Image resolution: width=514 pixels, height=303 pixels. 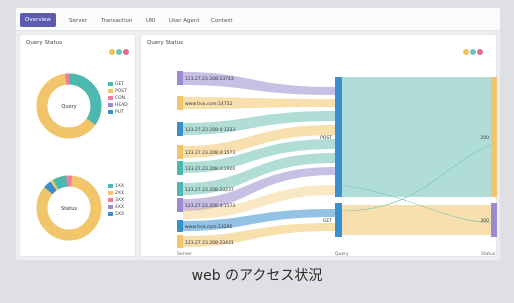 I want to click on left-panel-title: Query Status, so click(x=44, y=43).